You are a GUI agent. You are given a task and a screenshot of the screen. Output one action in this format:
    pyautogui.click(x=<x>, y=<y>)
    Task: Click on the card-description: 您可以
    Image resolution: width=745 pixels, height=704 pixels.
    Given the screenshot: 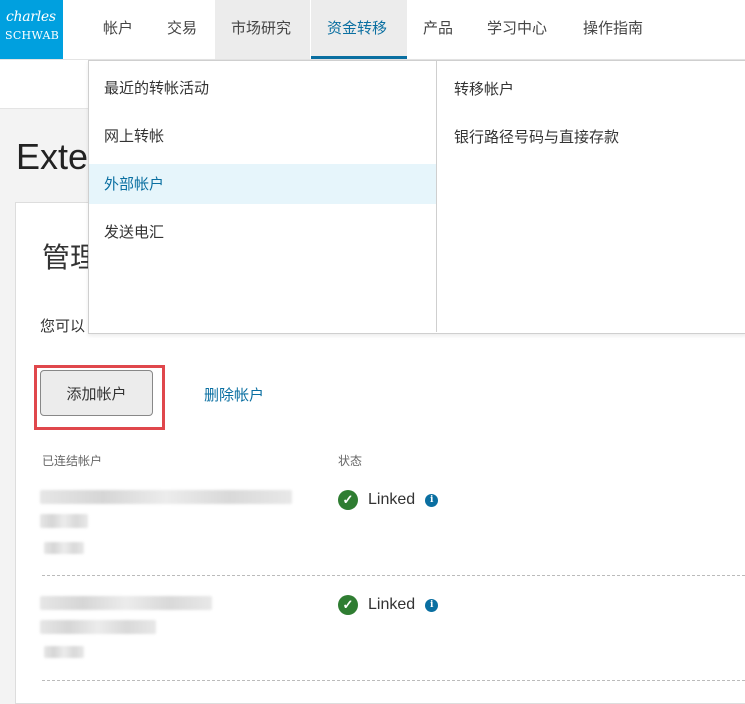 What is the action you would take?
    pyautogui.click(x=63, y=326)
    